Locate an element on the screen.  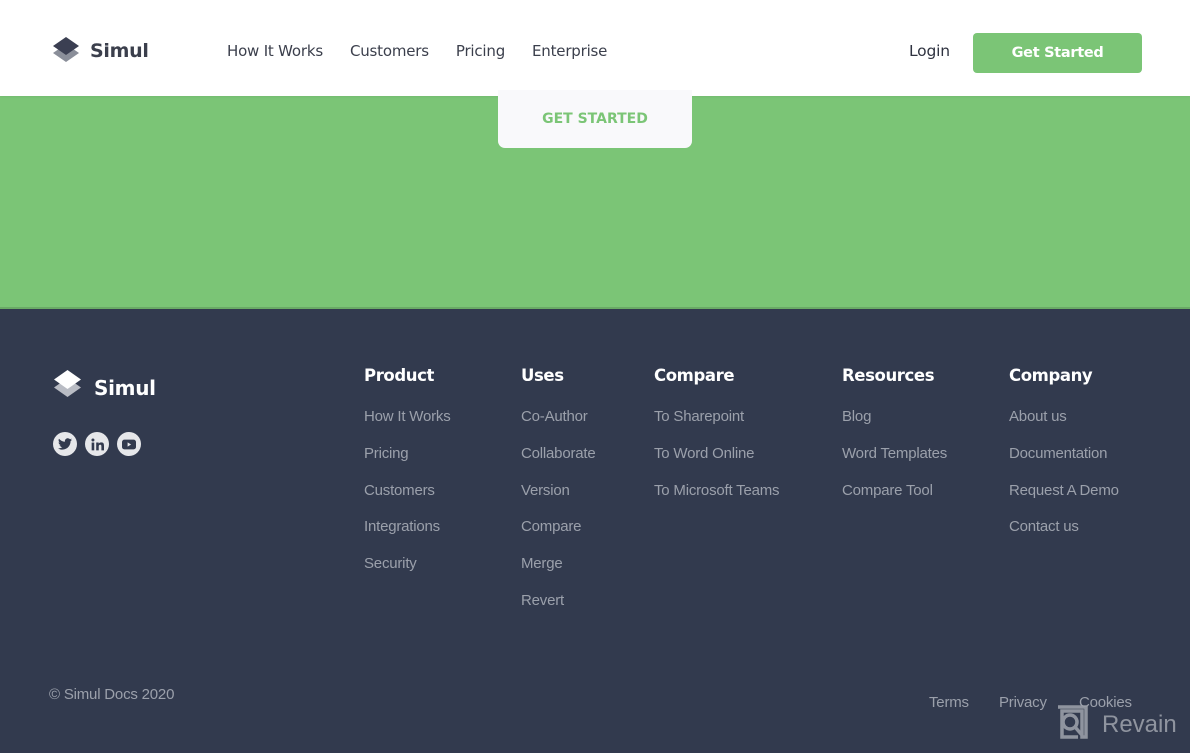
nav-pricing: Pricing is located at coordinates (480, 51).